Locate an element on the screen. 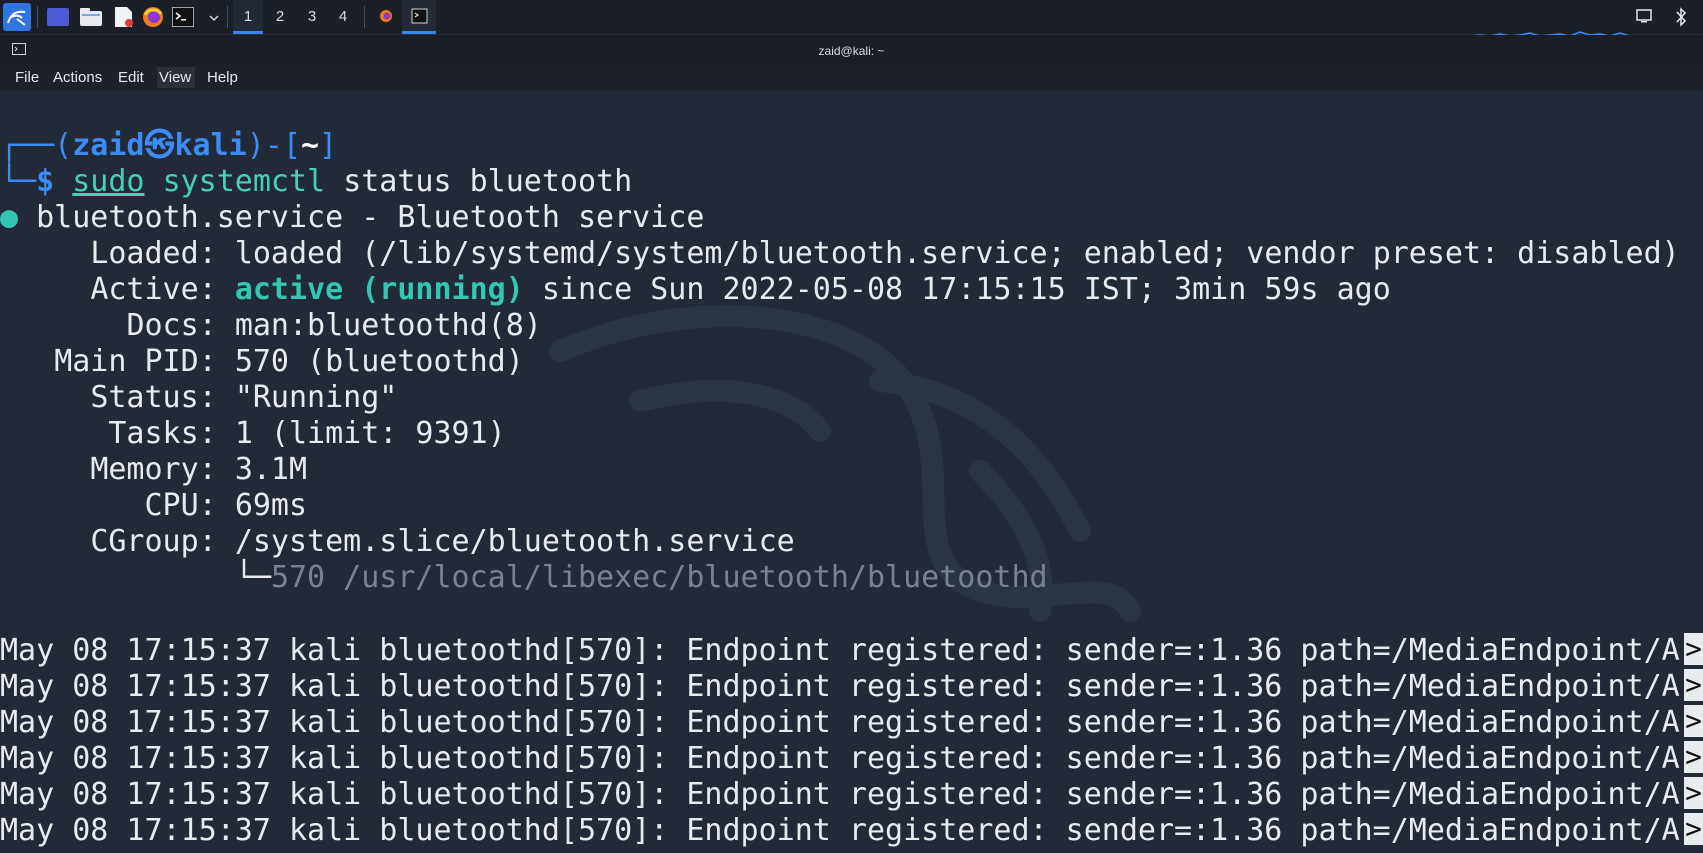  cgroup-line: CGroup: /system.slice/bluetooth.service is located at coordinates (397, 542).